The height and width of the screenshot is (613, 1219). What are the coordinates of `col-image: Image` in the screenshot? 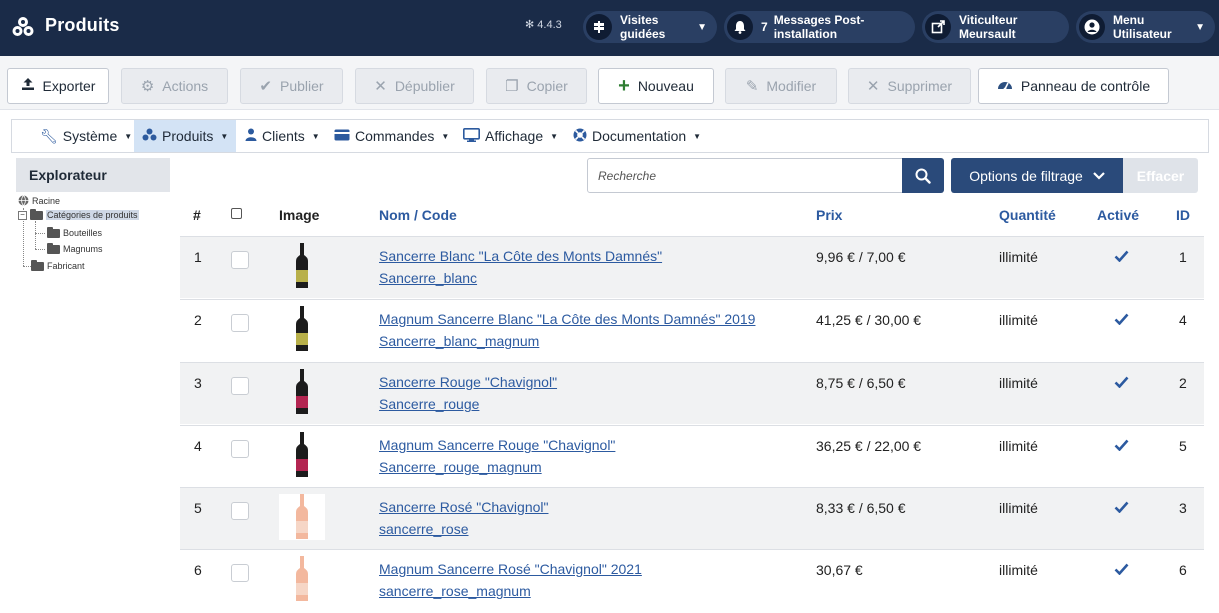 It's located at (299, 215).